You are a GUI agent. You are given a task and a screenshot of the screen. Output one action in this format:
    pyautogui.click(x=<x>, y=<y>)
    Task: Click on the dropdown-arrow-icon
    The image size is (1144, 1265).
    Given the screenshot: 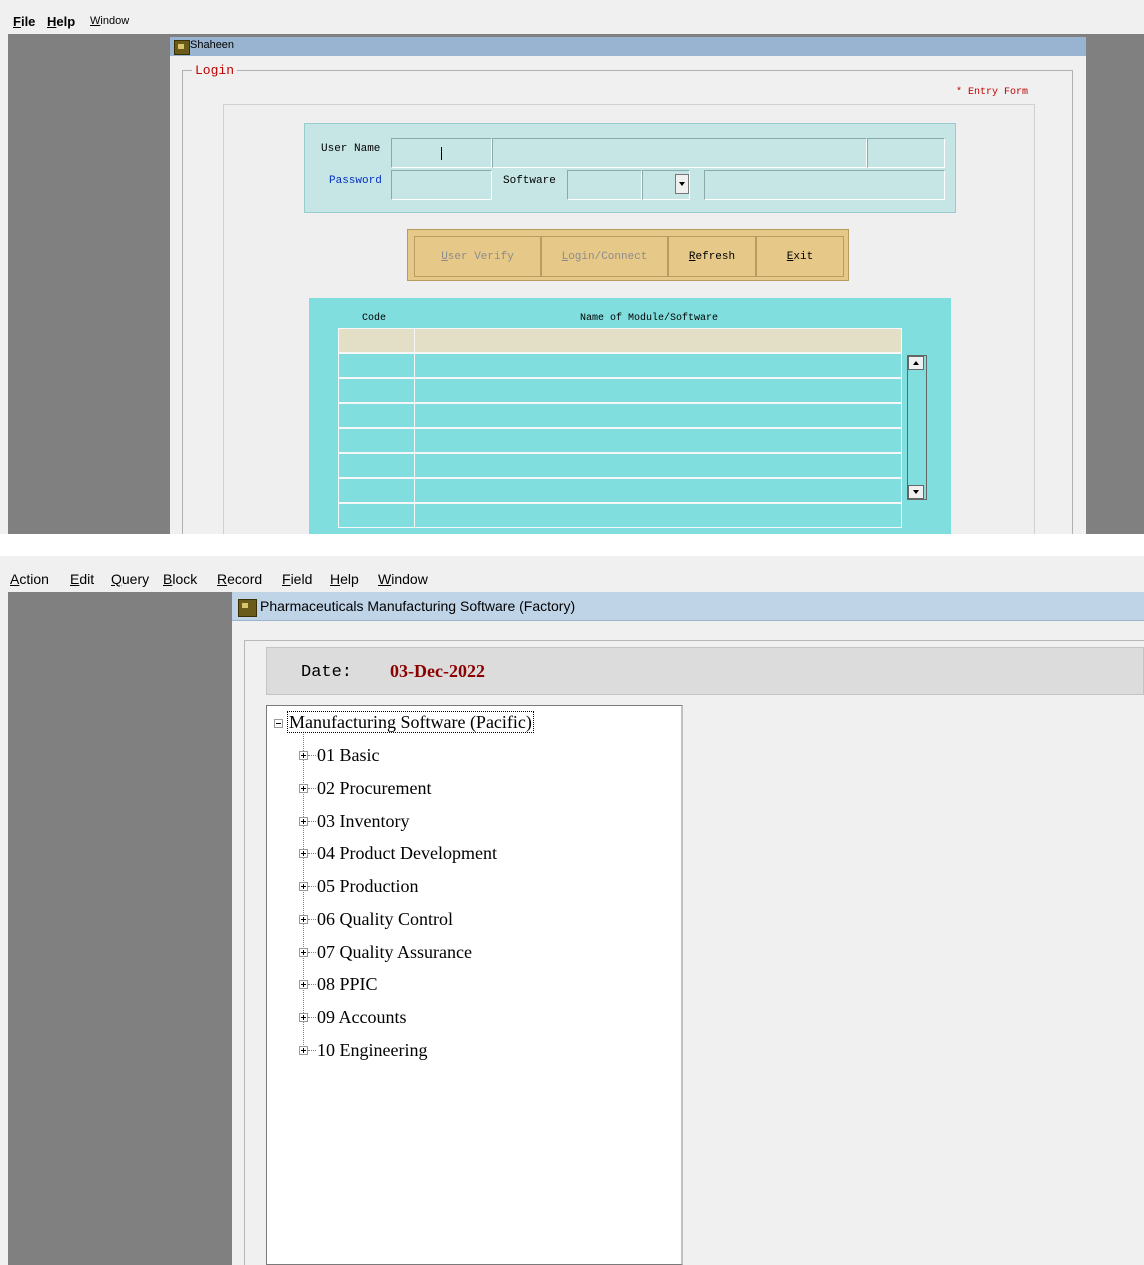 What is the action you would take?
    pyautogui.click(x=682, y=184)
    